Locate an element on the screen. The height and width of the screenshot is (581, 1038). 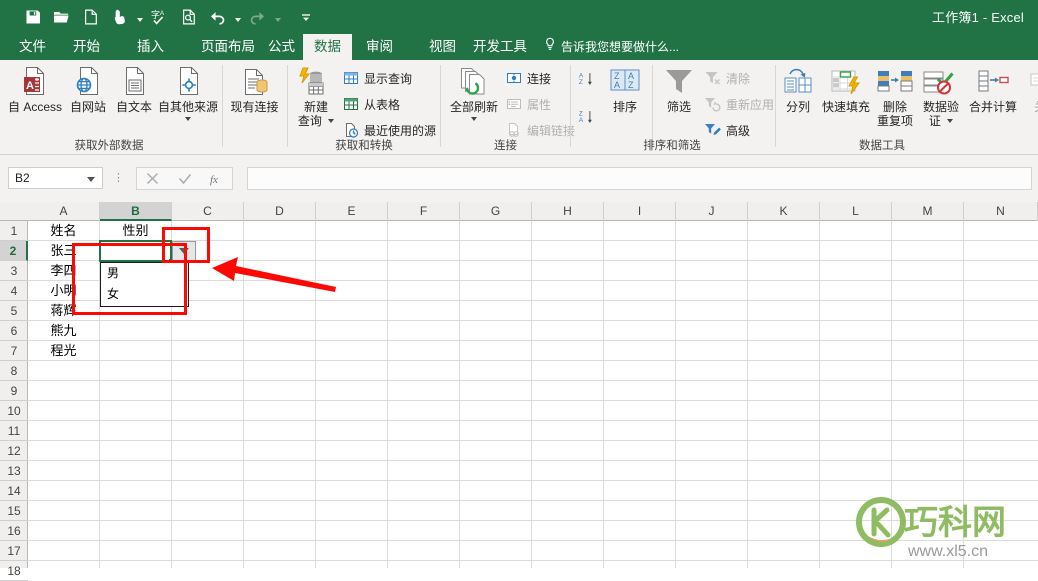
undo-icon is located at coordinates (217, 17).